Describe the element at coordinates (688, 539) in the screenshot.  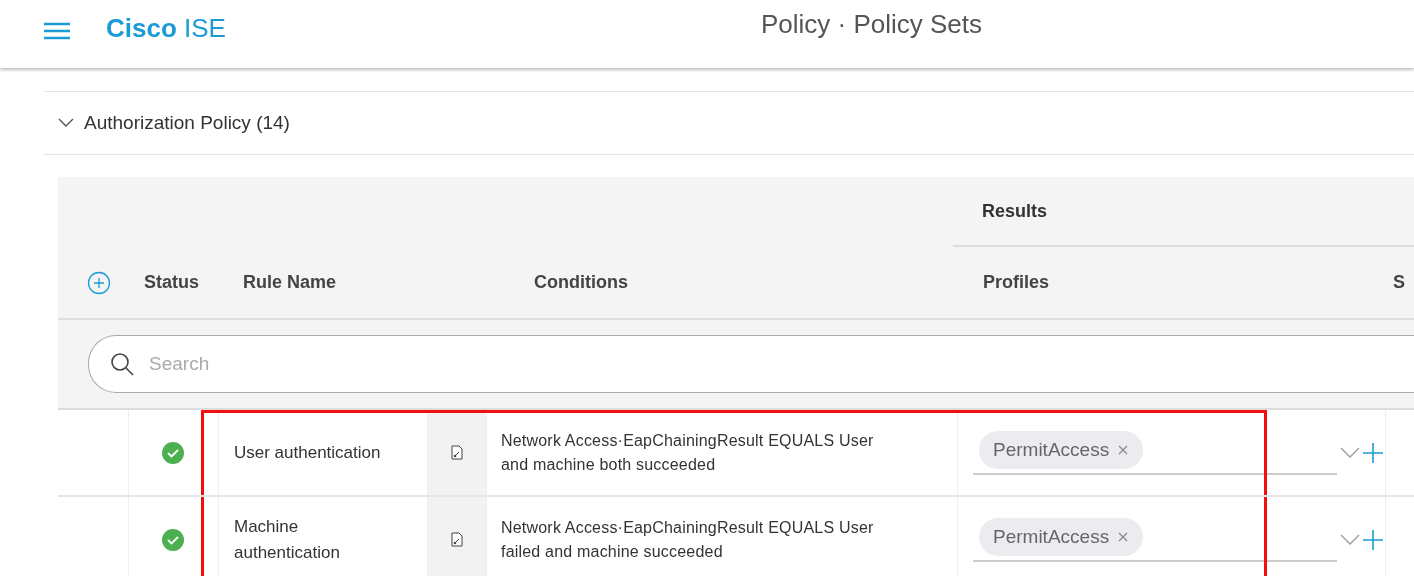
I see `condition-text: Network Access·EapChainingResult EQUALS User failed and machine succeeded` at that location.